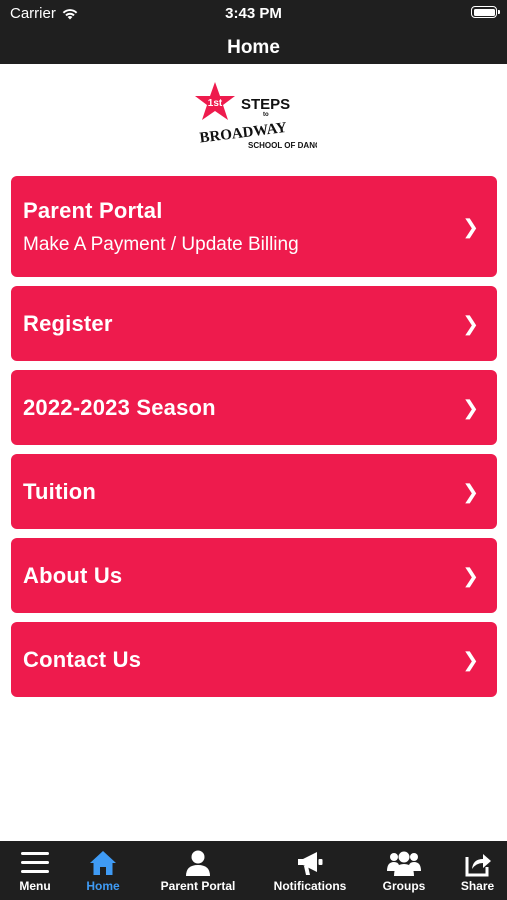  What do you see at coordinates (198, 886) in the screenshot?
I see `tab-label: Parent Portal` at bounding box center [198, 886].